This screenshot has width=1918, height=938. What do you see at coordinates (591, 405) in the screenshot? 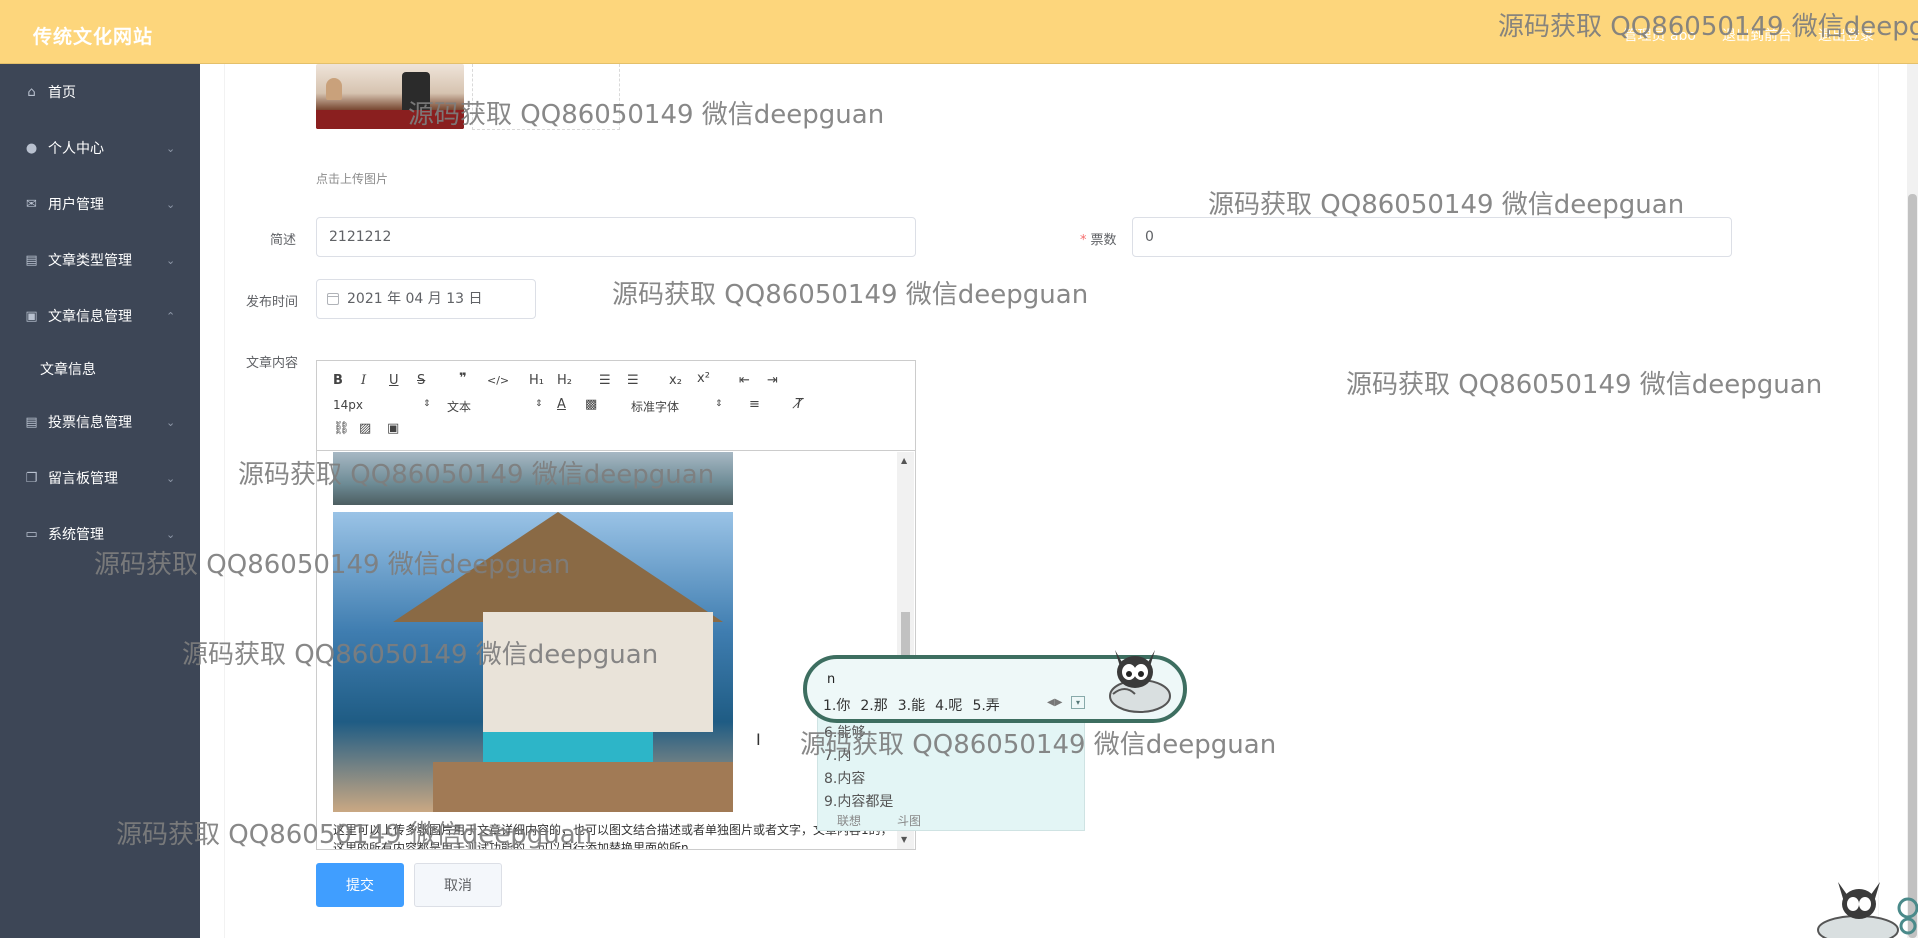
I see `background-color-icon: ▩` at bounding box center [591, 405].